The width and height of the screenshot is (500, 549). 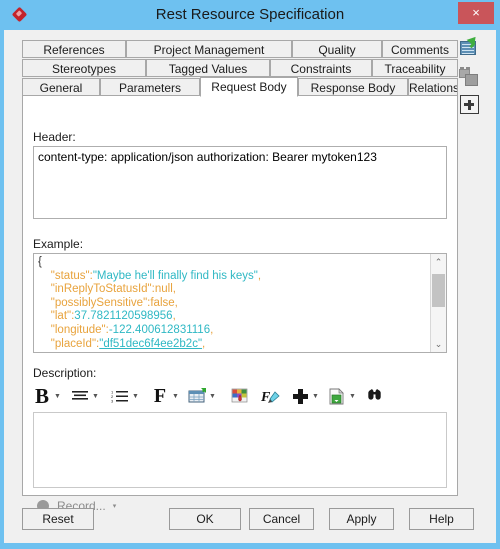 What do you see at coordinates (240, 450) in the screenshot?
I see `description-input` at bounding box center [240, 450].